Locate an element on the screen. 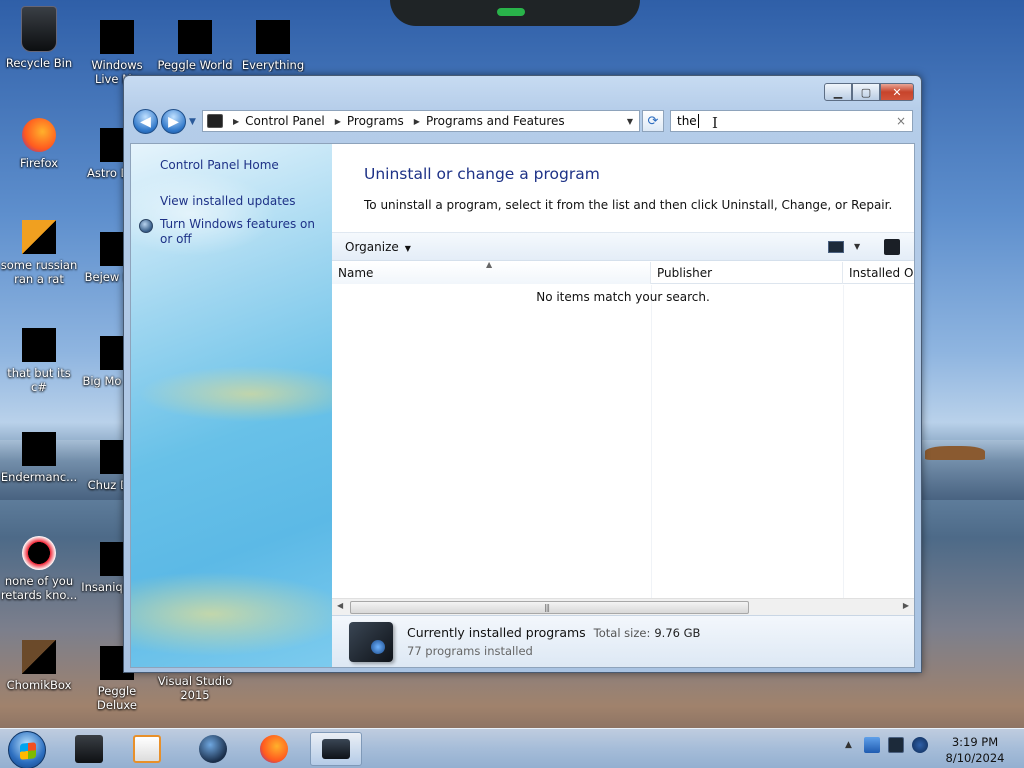  programs-window-icon is located at coordinates (336, 749).